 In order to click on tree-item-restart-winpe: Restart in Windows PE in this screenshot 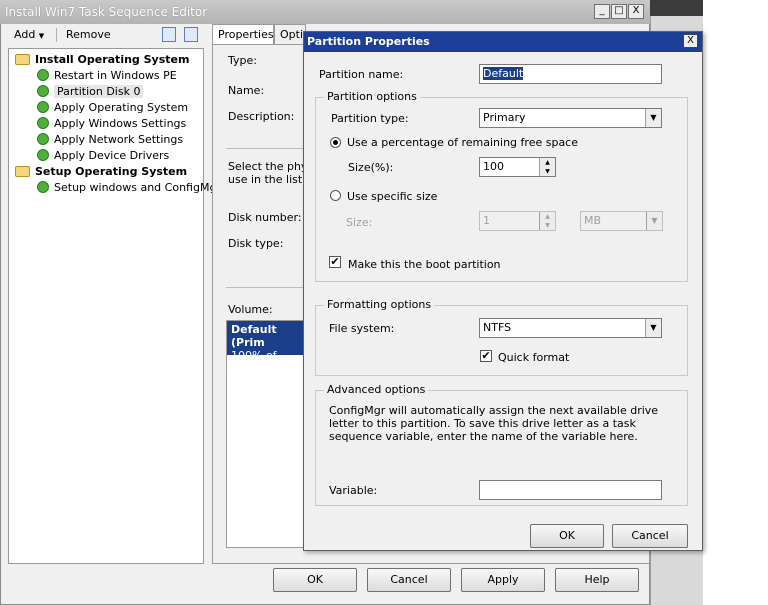, I will do `click(107, 75)`.